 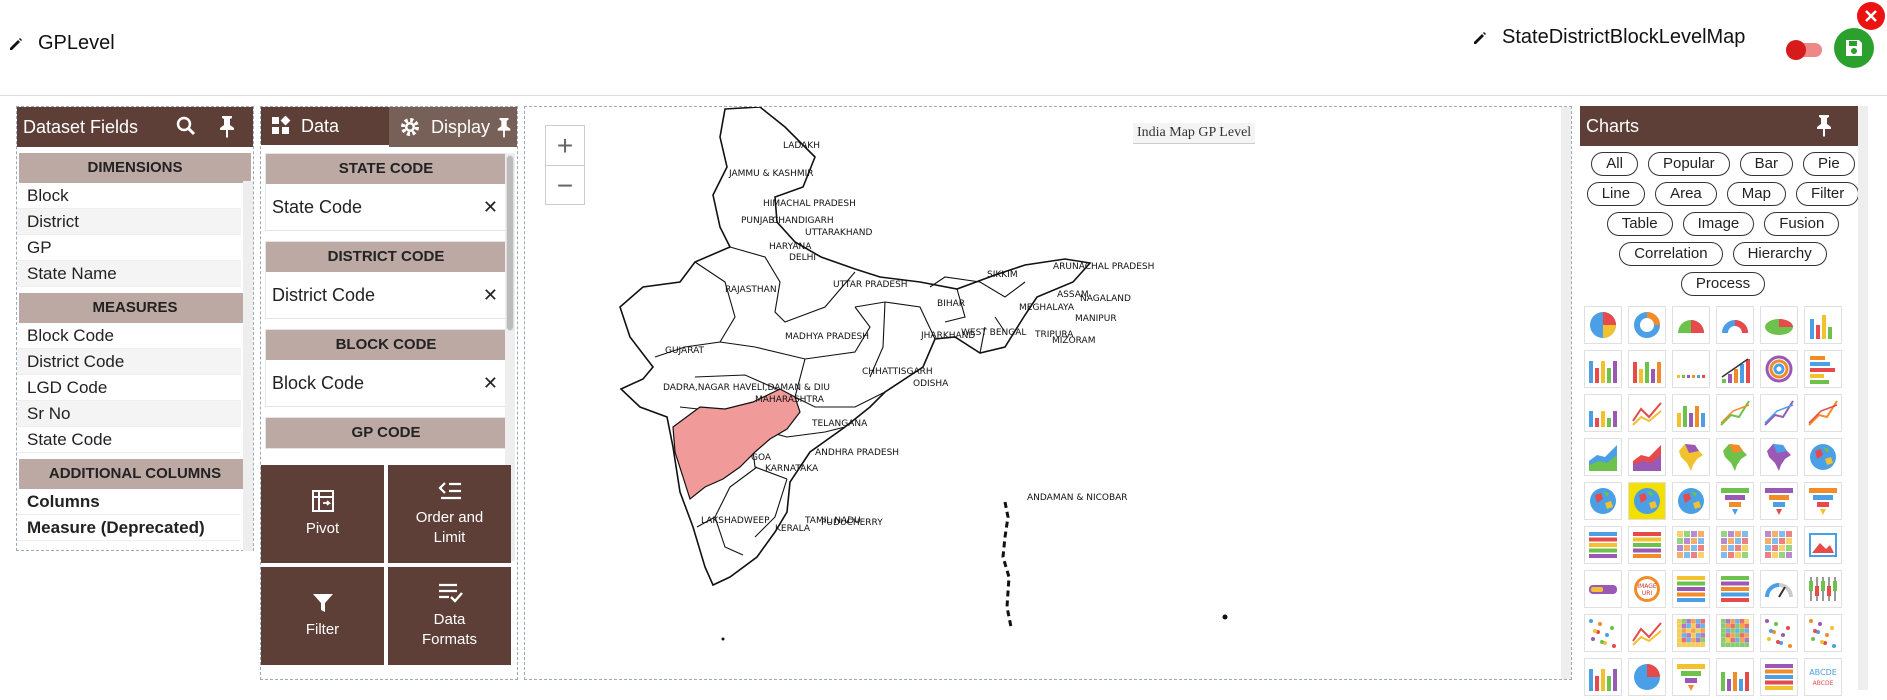 I want to click on dimension-item: District, so click(x=129, y=222).